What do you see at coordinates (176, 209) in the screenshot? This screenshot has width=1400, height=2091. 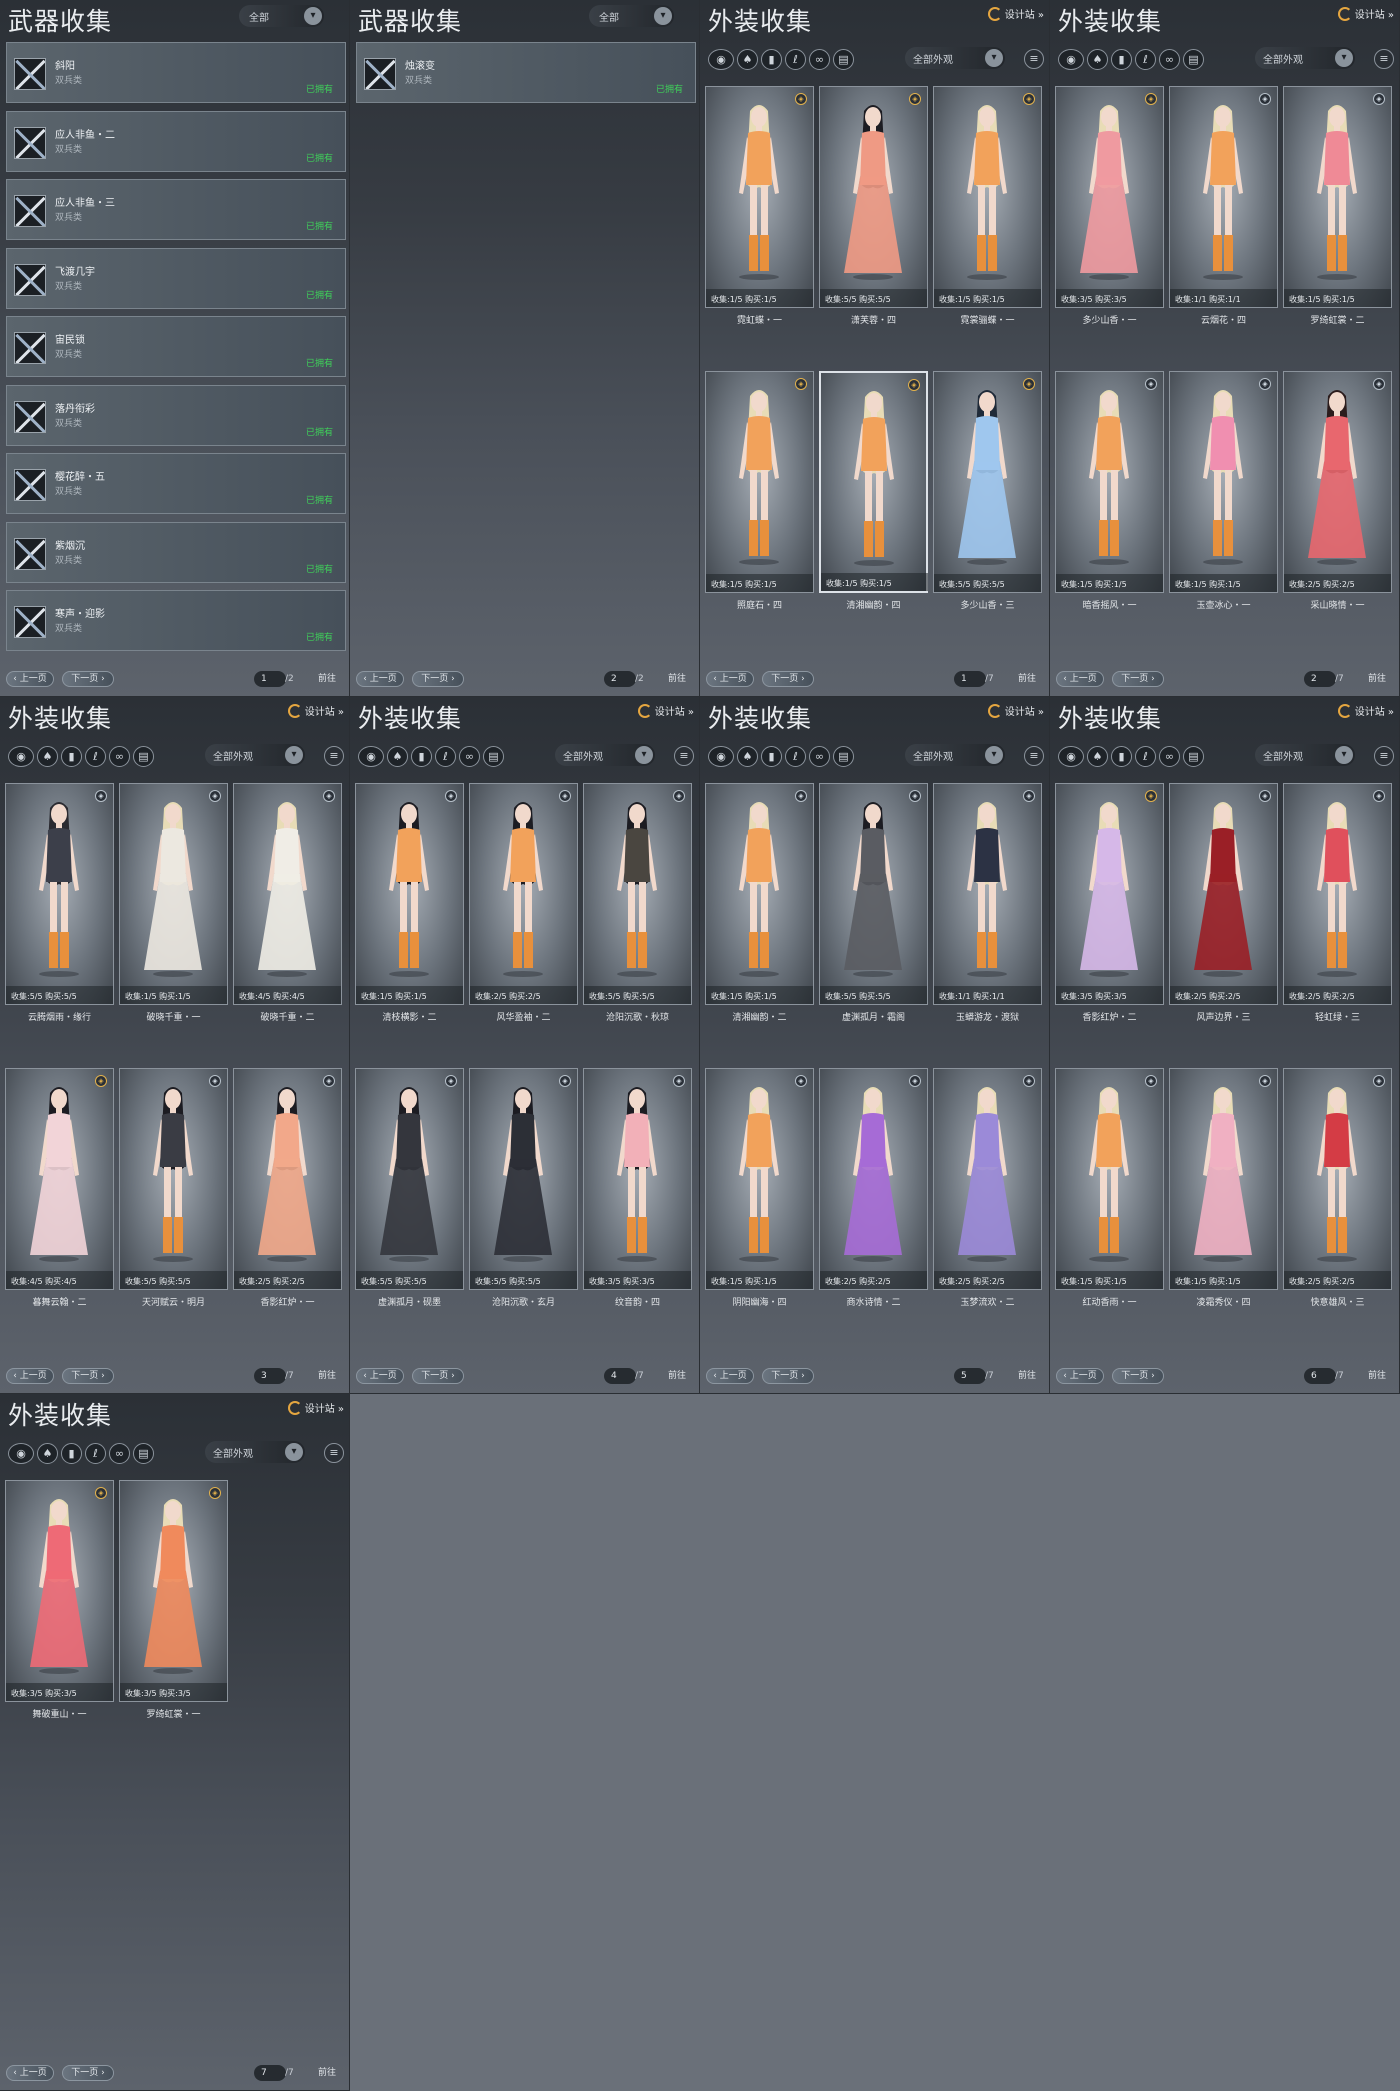 I see `weapon-list-item: 应人非鱼・三 双兵类 已拥有` at bounding box center [176, 209].